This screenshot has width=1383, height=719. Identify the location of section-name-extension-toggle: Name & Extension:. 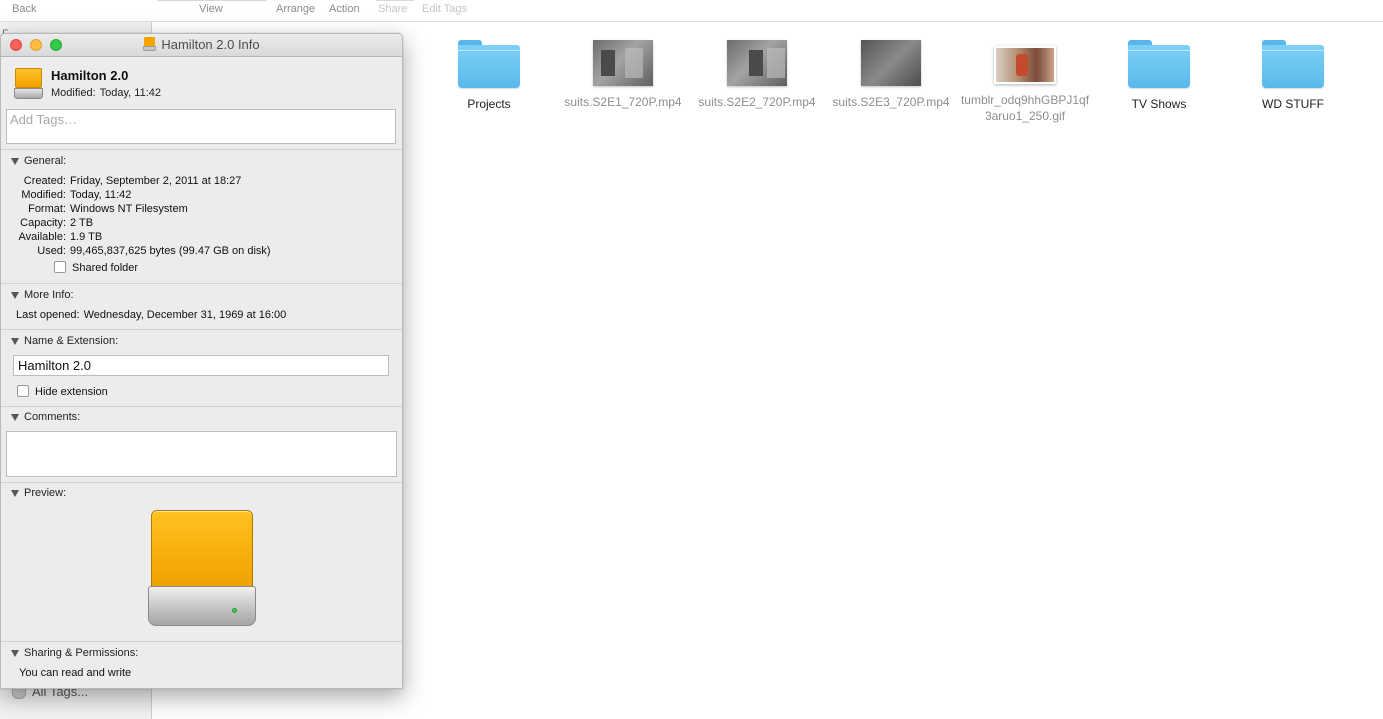
(64, 341).